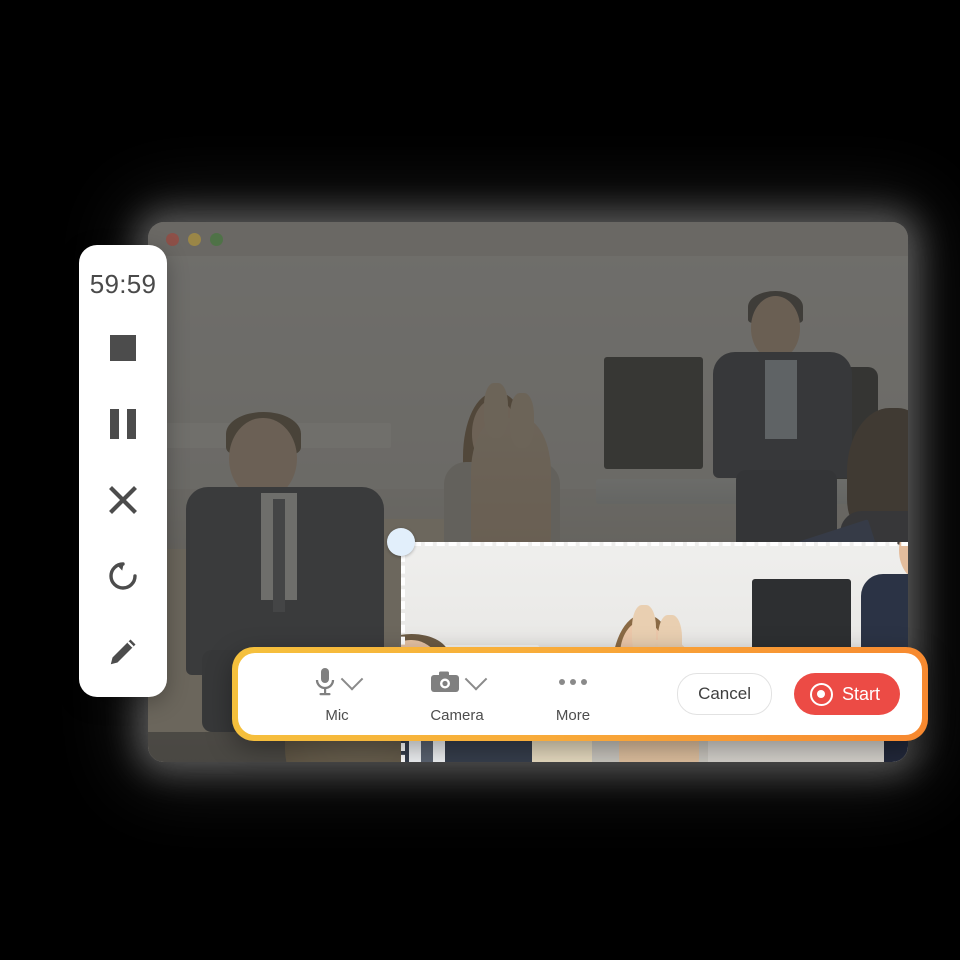 The image size is (960, 960). I want to click on capture-control-bar-frame: Mic Camera More Cancel Start, so click(580, 694).